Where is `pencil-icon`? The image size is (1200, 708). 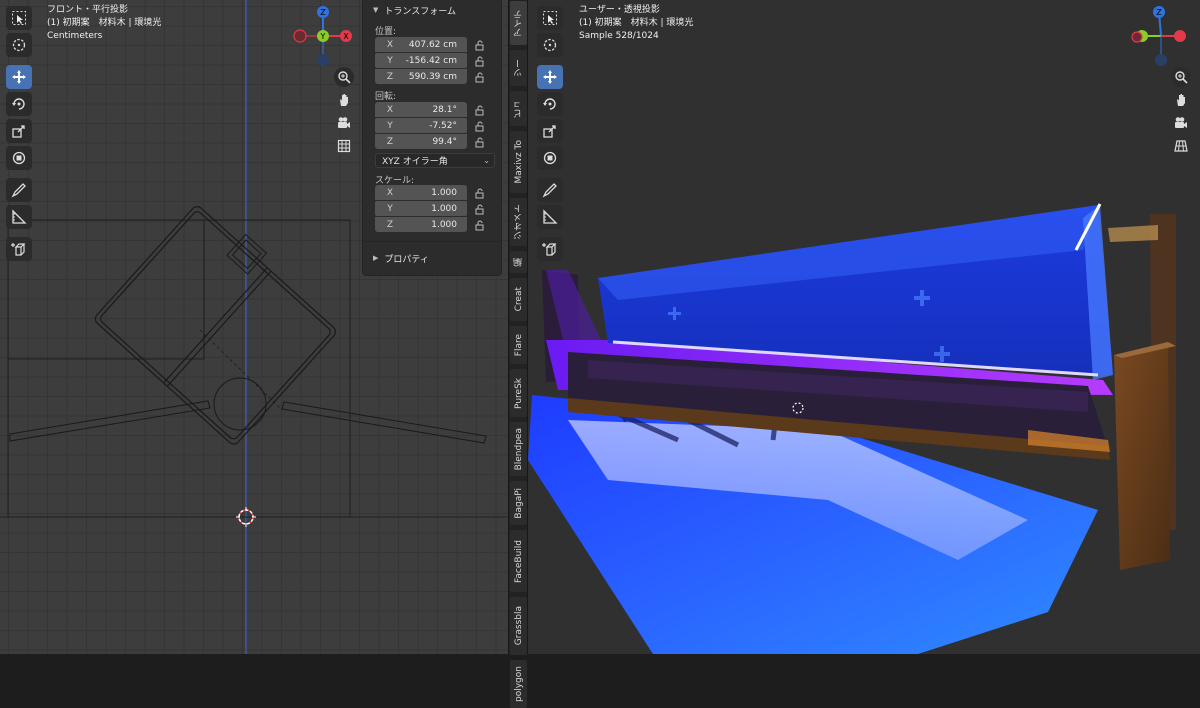 pencil-icon is located at coordinates (549, 190).